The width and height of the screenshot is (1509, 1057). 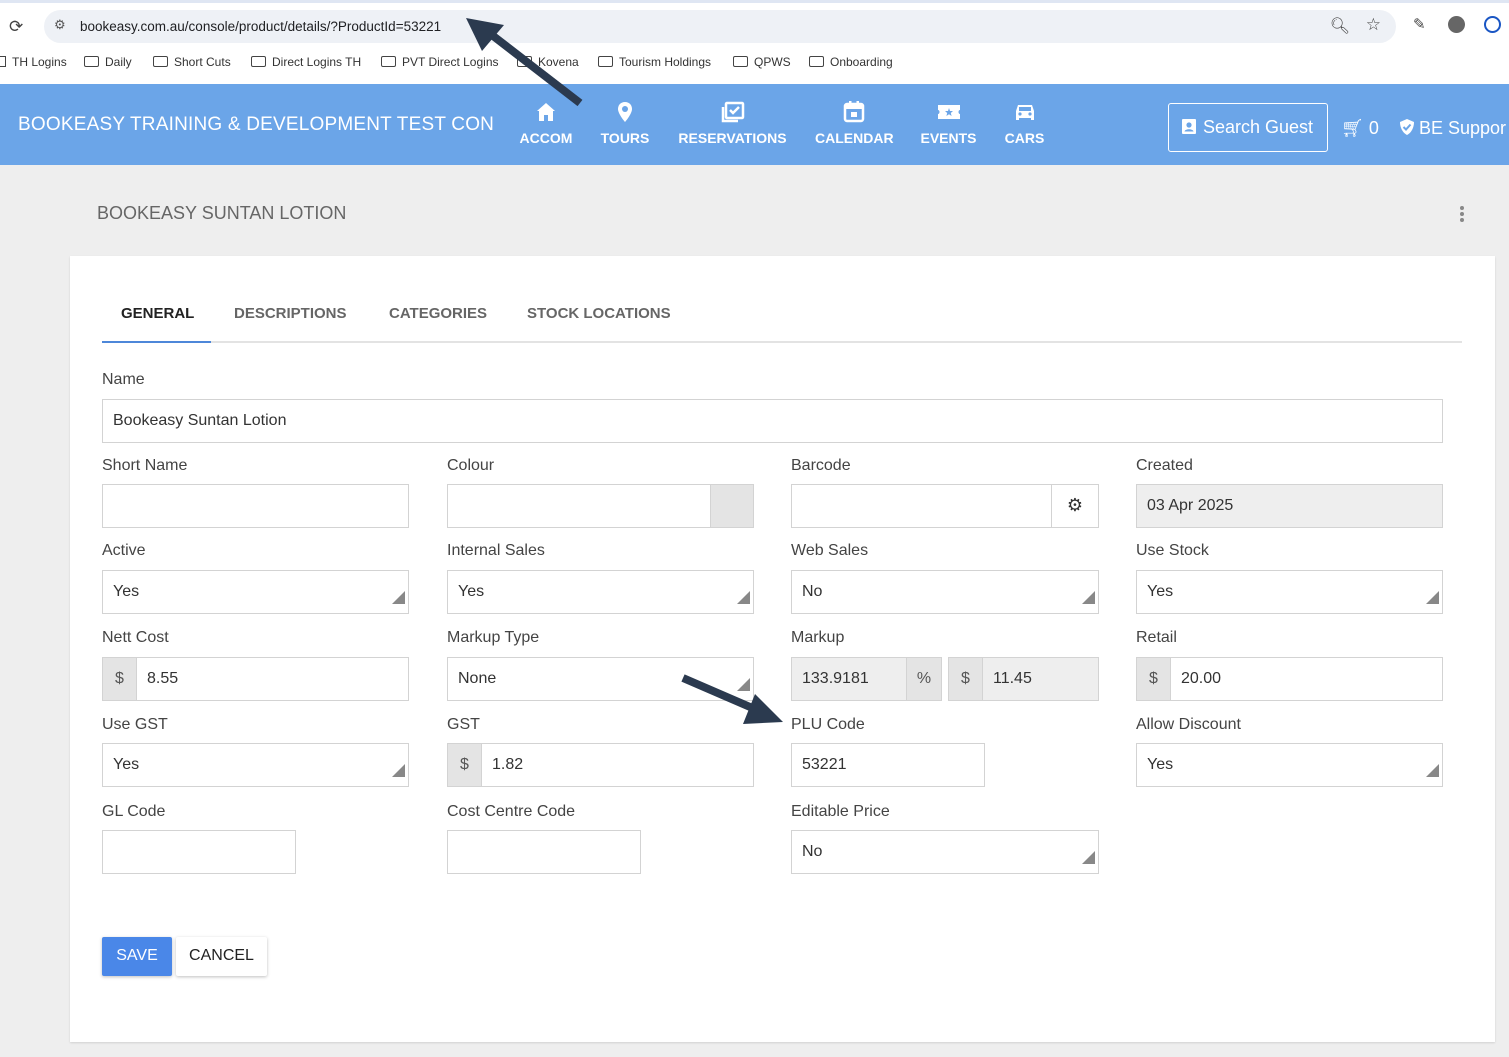 What do you see at coordinates (625, 112) in the screenshot?
I see `map-pin-icon` at bounding box center [625, 112].